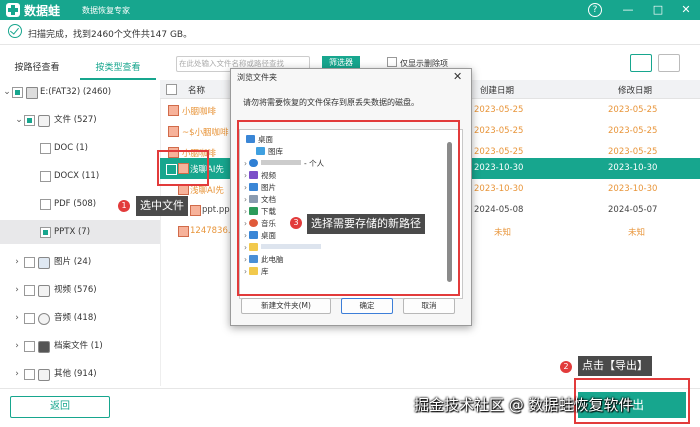  I want to click on tree-item-archives: › 档案文件 (1), so click(80, 346).